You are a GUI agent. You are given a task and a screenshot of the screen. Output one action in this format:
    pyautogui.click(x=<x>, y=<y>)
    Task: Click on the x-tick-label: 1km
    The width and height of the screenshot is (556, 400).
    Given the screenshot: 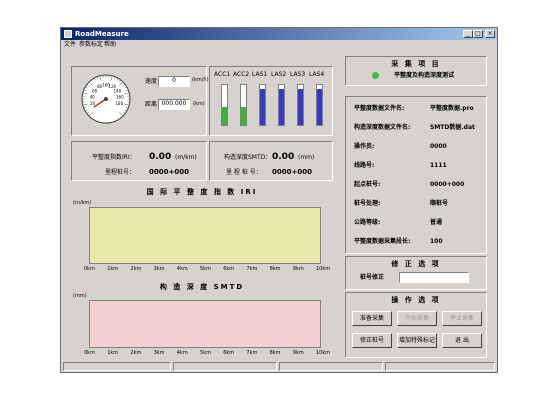 What is the action you would take?
    pyautogui.click(x=113, y=353)
    